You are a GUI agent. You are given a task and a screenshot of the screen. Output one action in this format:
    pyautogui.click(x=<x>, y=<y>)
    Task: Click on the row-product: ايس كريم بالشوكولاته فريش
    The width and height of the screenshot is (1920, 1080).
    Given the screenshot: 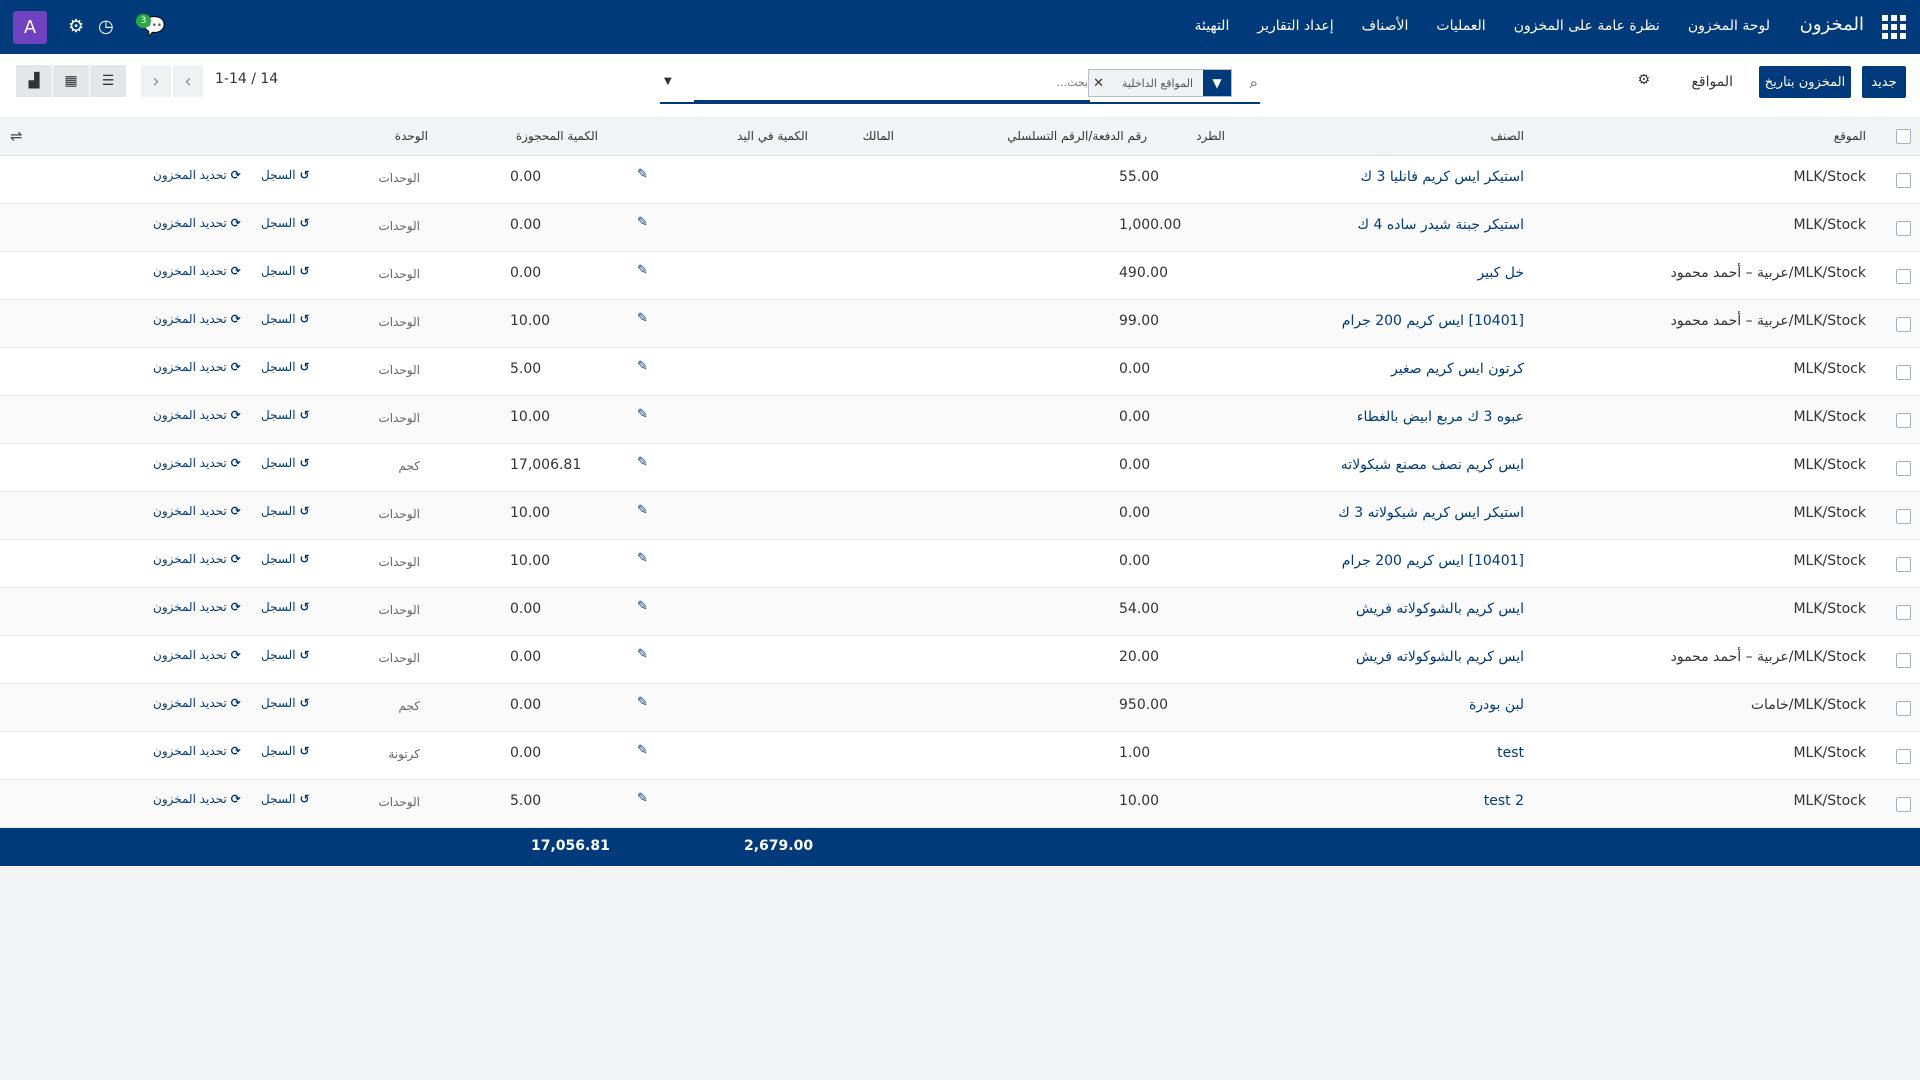 What is the action you would take?
    pyautogui.click(x=1440, y=657)
    